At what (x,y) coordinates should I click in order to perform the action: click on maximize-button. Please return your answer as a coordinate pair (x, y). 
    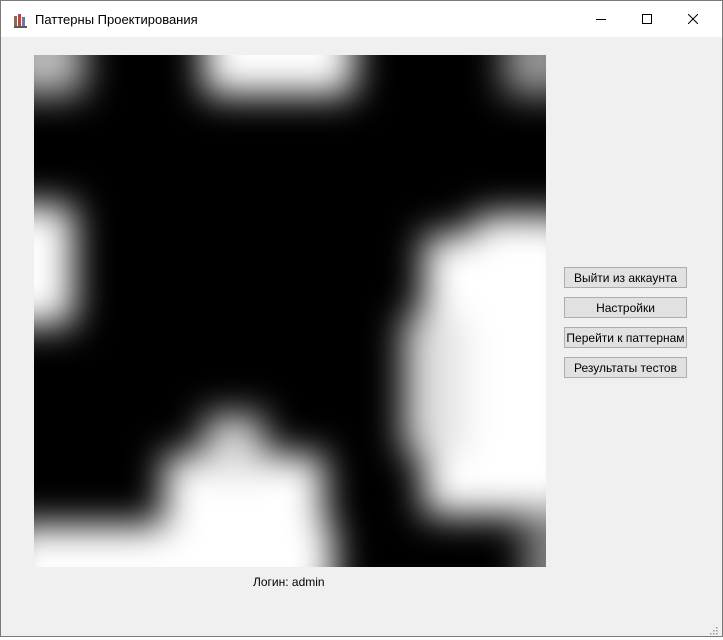
    Looking at the image, I should click on (647, 19).